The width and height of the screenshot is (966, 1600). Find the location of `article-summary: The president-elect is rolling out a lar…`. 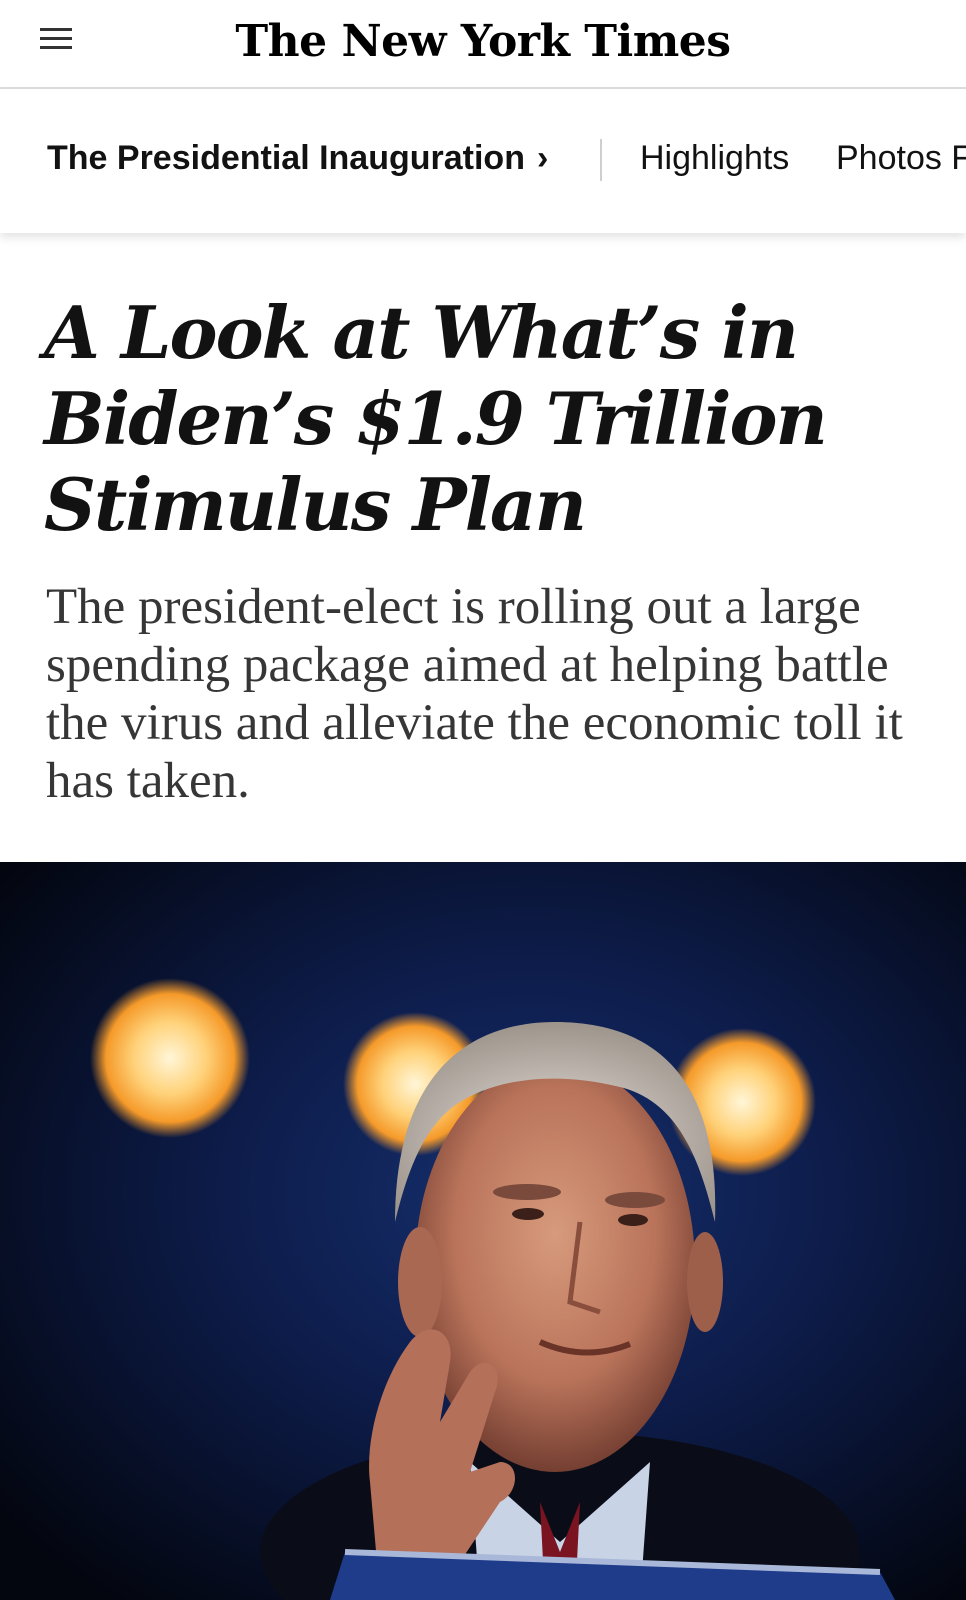

article-summary: The president-elect is rolling out a lar… is located at coordinates (474, 694).